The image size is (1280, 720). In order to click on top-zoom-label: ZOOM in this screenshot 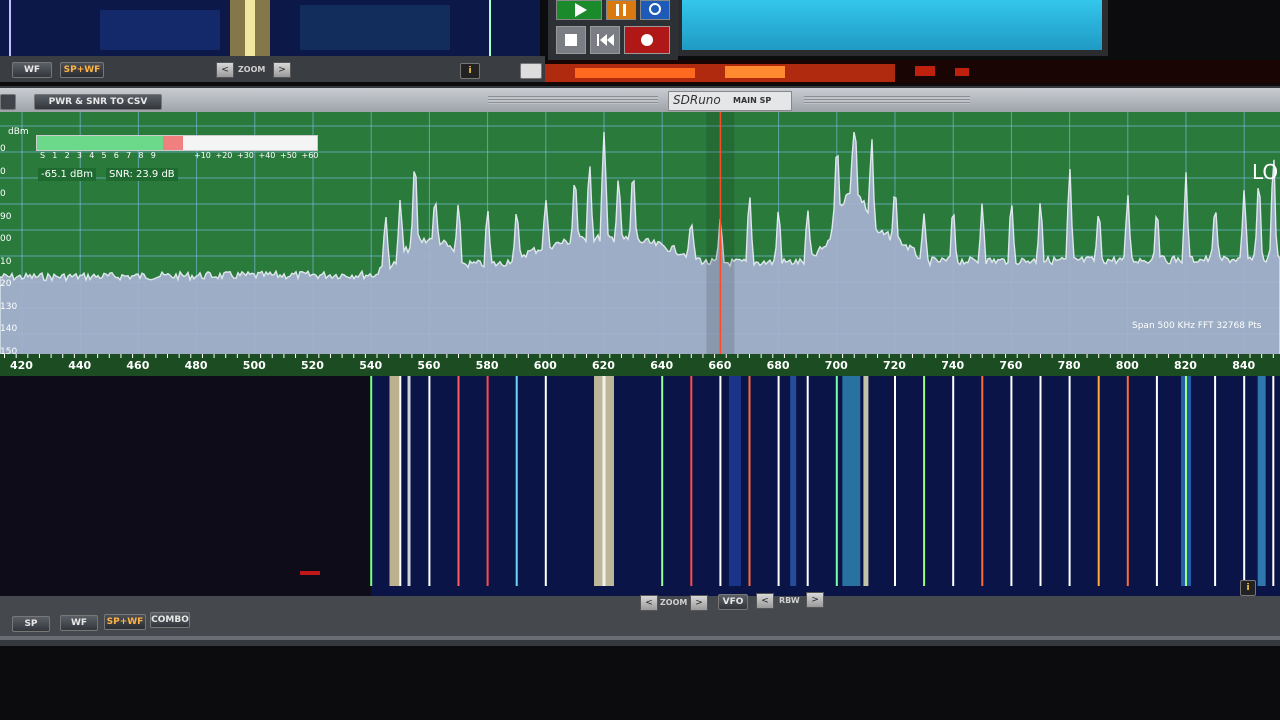, I will do `click(252, 69)`.